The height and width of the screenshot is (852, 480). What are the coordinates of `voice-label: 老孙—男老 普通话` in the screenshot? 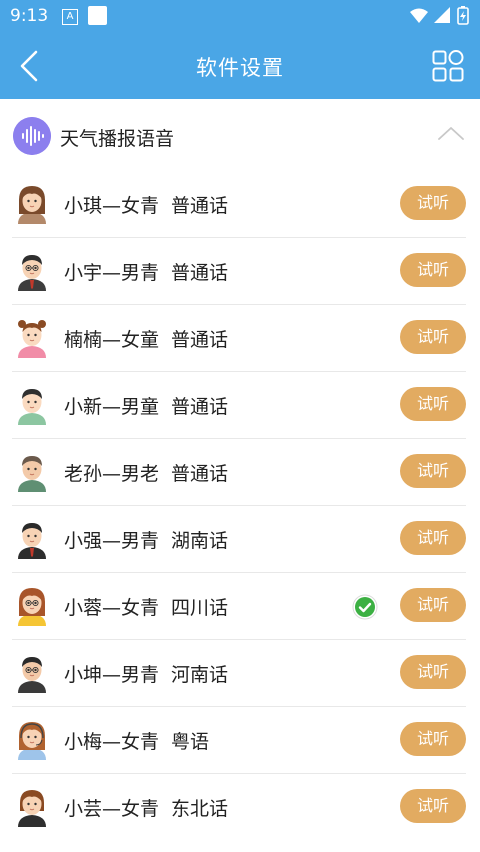 It's located at (146, 472).